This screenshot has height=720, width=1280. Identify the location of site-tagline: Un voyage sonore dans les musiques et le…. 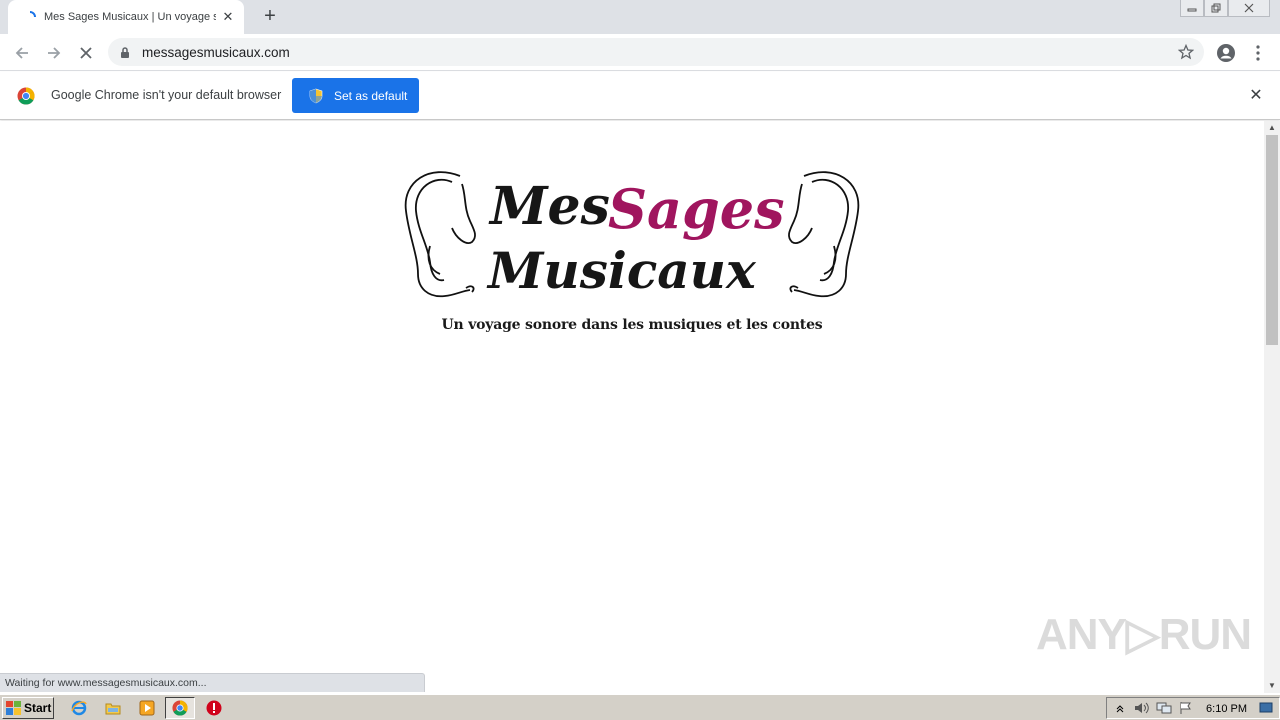
(632, 325).